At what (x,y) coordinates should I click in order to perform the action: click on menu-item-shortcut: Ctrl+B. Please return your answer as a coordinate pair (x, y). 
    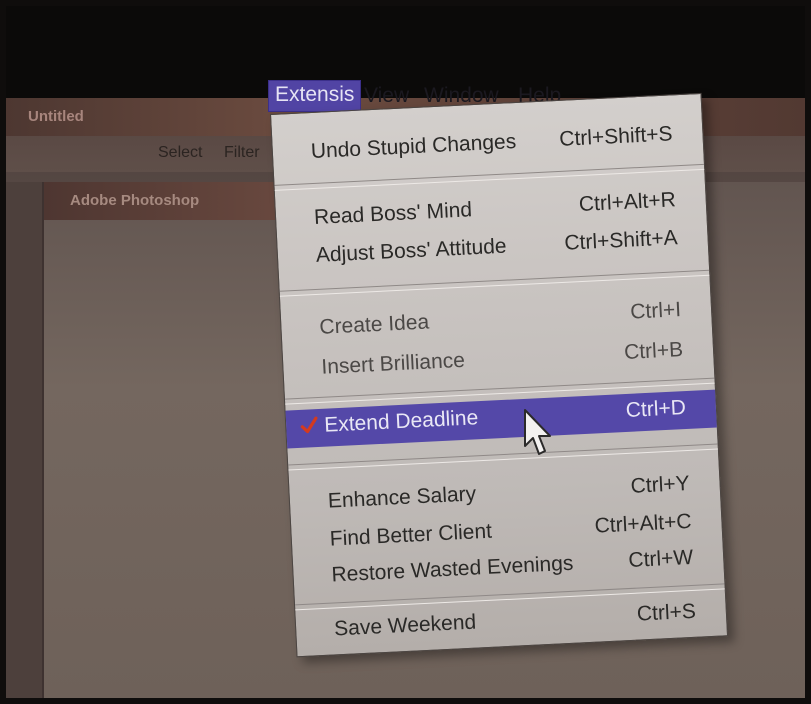
    Looking at the image, I should click on (653, 351).